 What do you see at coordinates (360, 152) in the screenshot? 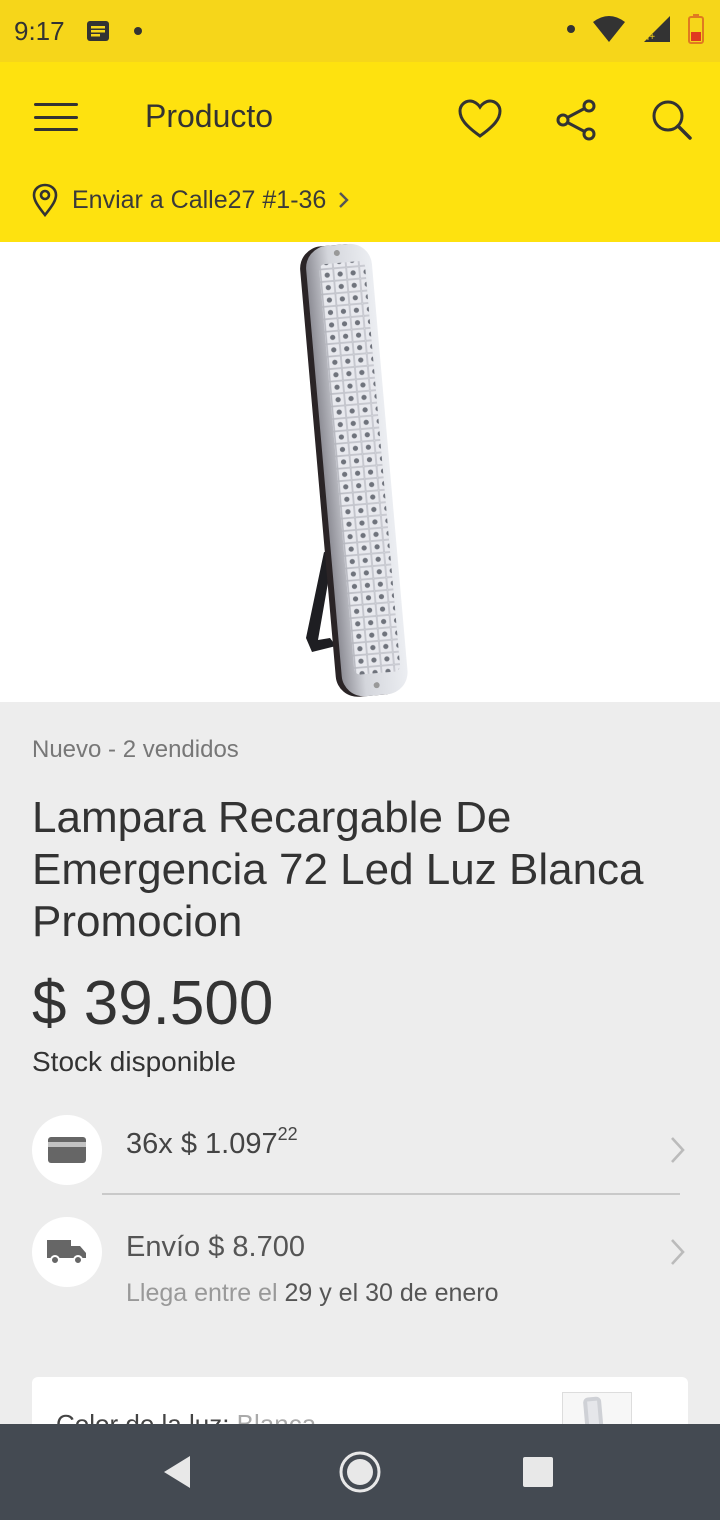
I see `app-header: Producto Enviar a Calle27 #1-36` at bounding box center [360, 152].